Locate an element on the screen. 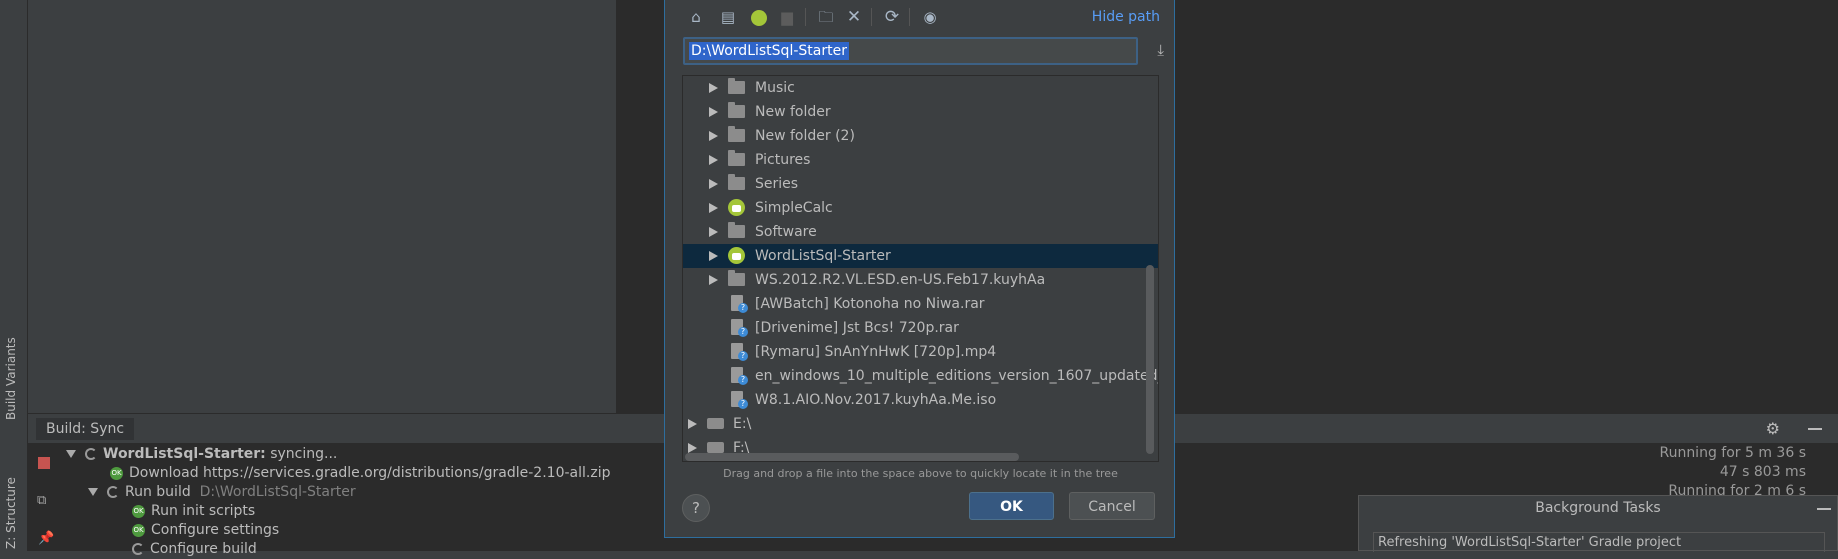  tree-item-new-folder: New folder is located at coordinates (920, 112).